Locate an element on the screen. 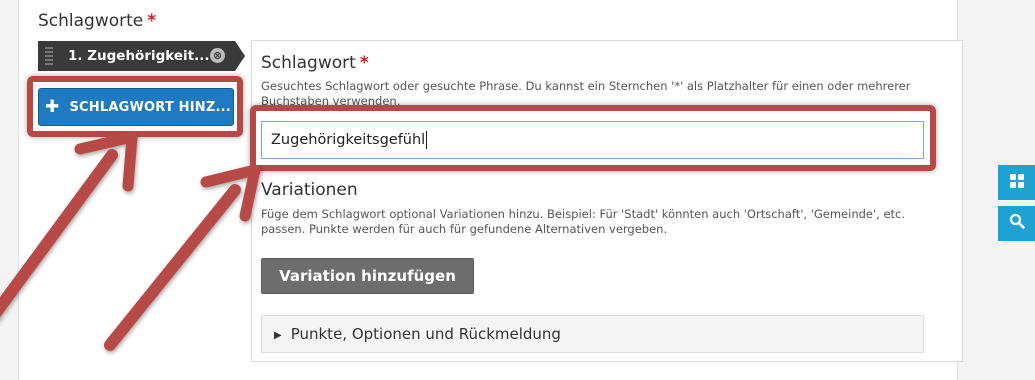 The width and height of the screenshot is (1035, 380). arrow-to-input is located at coordinates (172, 267).